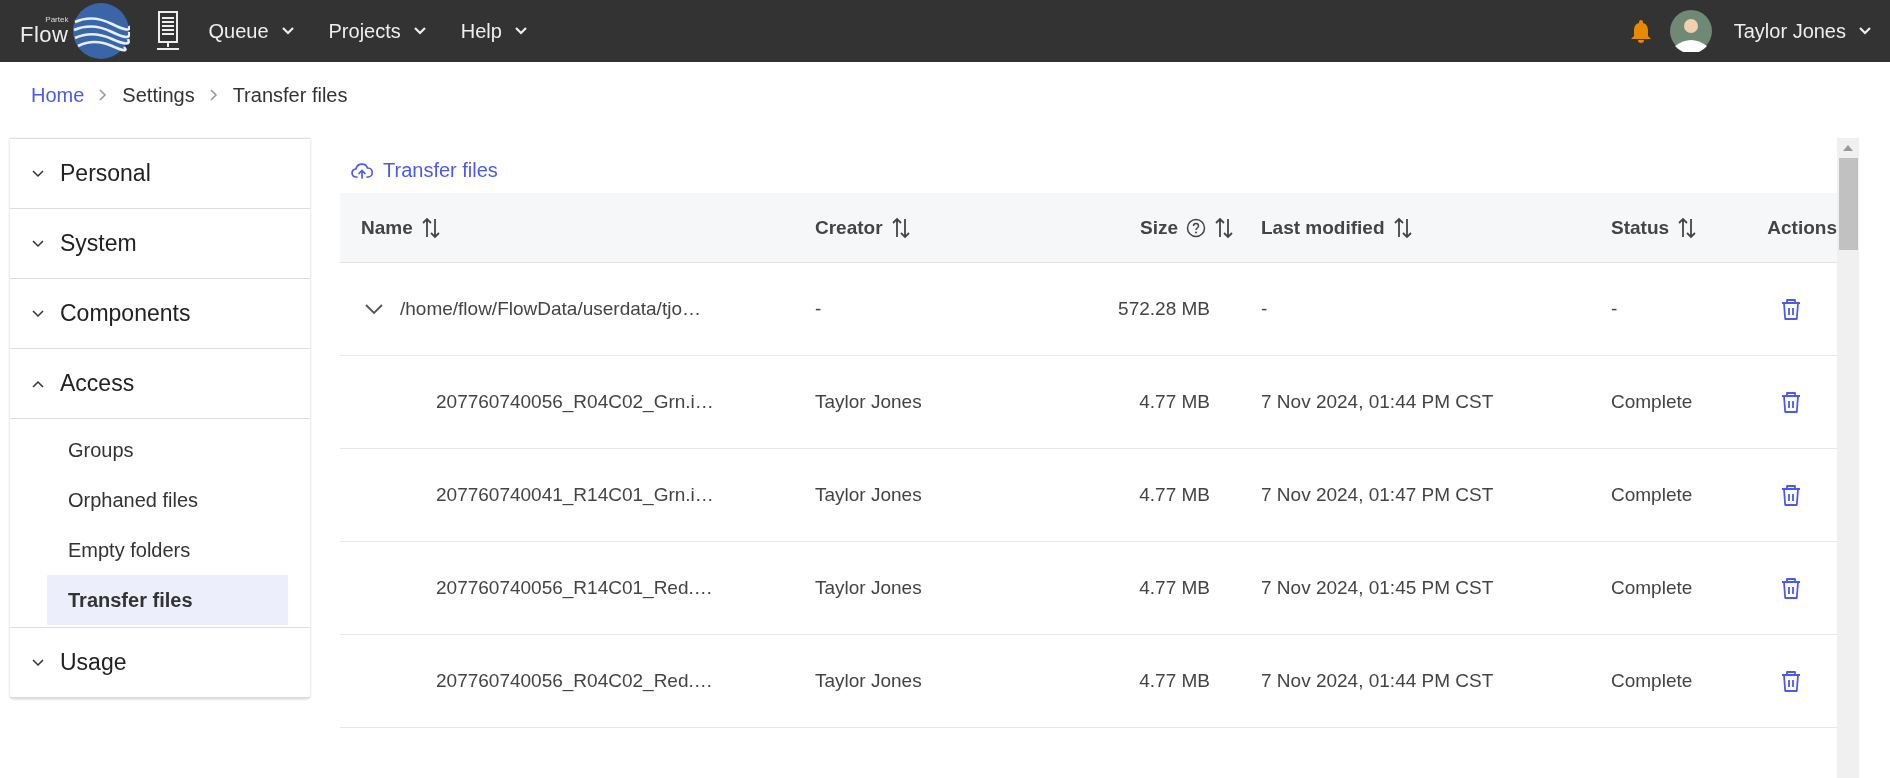 This screenshot has height=778, width=1890. Describe the element at coordinates (362, 170) in the screenshot. I see `cloud-upload-icon` at that location.